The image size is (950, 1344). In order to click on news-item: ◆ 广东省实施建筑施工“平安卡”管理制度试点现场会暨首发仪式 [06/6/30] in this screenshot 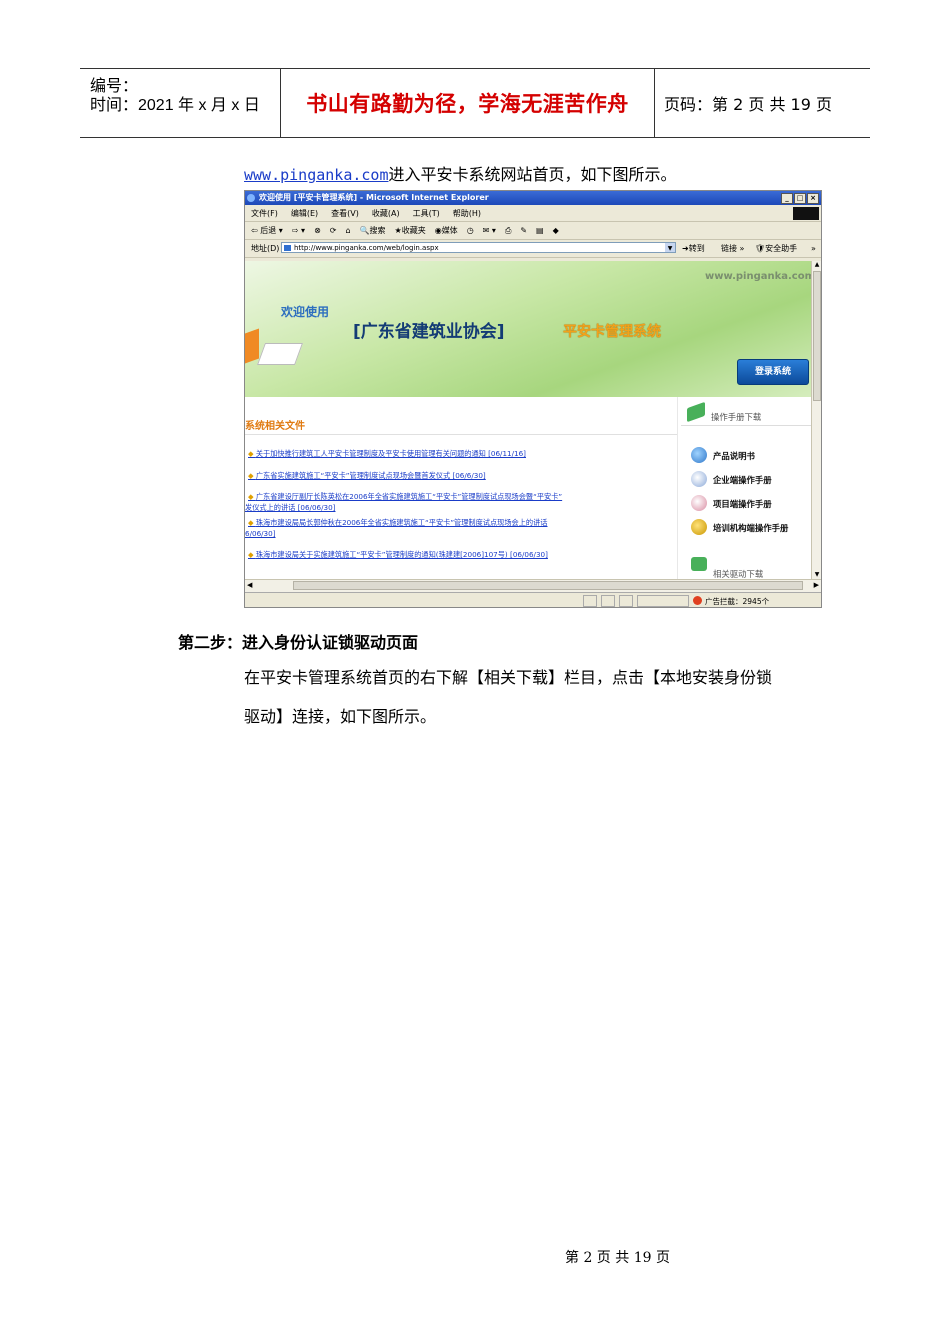, I will do `click(367, 476)`.